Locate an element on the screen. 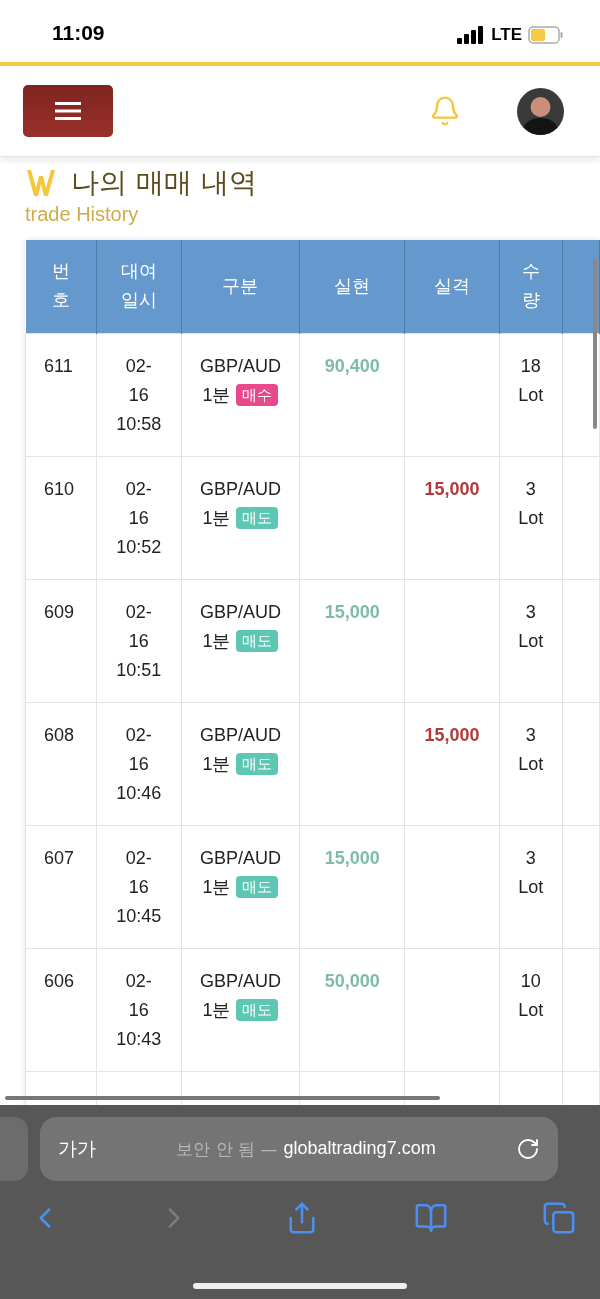 The image size is (600, 1299). row-number: 607 is located at coordinates (60, 858).